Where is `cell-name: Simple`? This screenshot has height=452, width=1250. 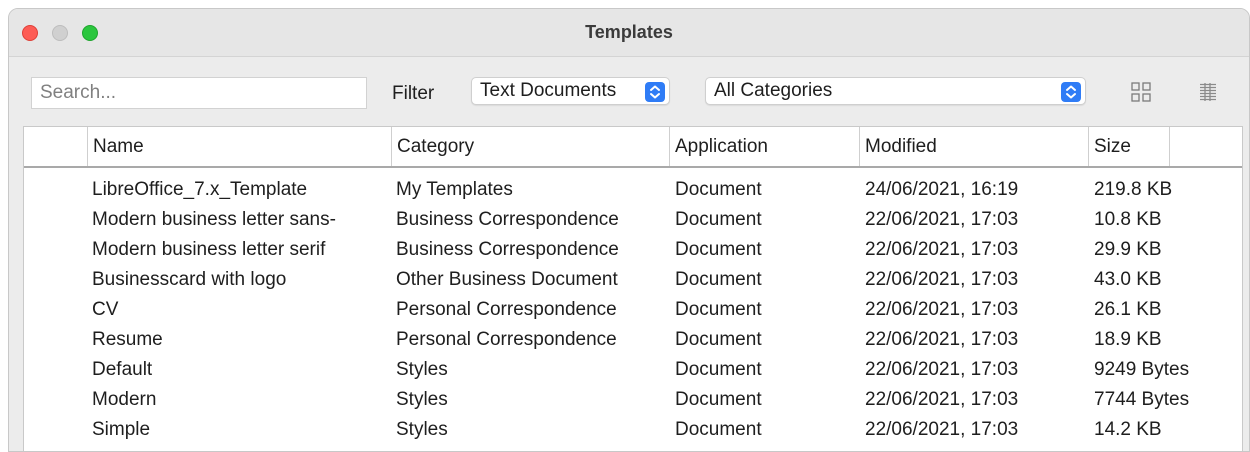 cell-name: Simple is located at coordinates (121, 429).